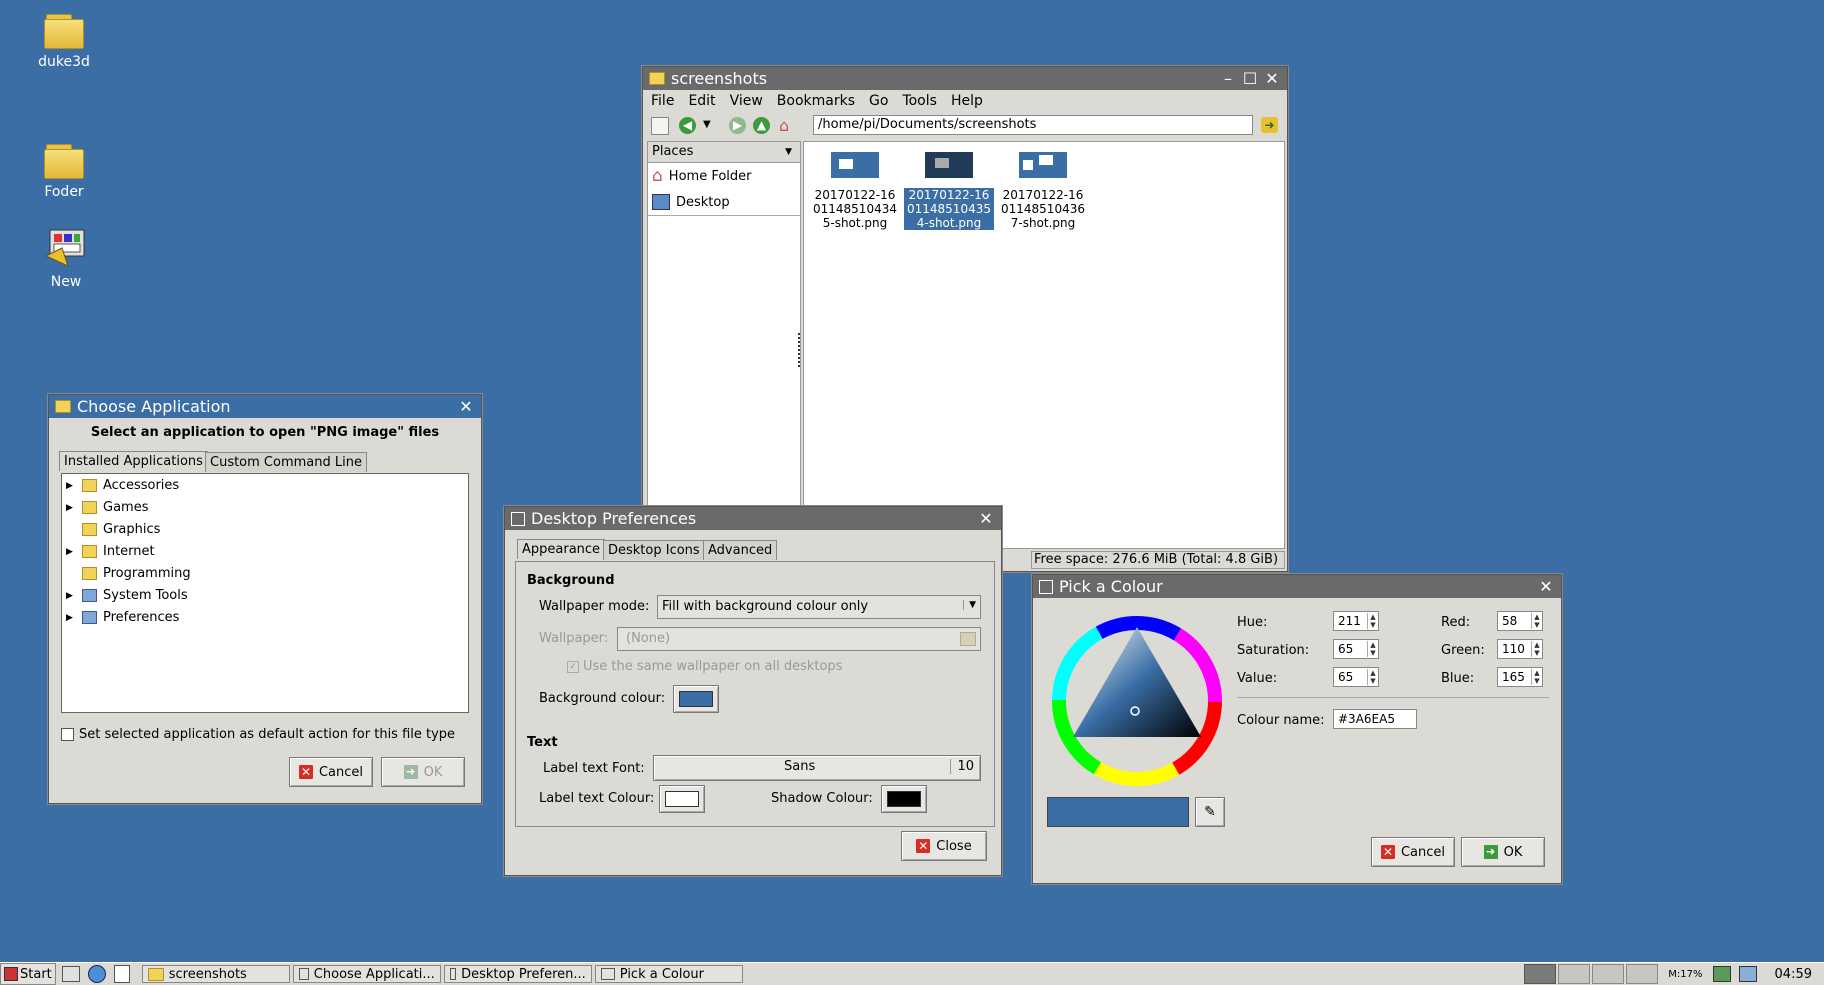 The width and height of the screenshot is (1824, 985). I want to click on path-input: /home/pi/Documents/screenshots, so click(1033, 125).